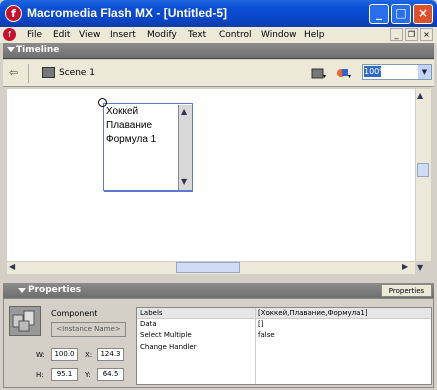  What do you see at coordinates (420, 95) in the screenshot?
I see `scroll-up-icon: ▲` at bounding box center [420, 95].